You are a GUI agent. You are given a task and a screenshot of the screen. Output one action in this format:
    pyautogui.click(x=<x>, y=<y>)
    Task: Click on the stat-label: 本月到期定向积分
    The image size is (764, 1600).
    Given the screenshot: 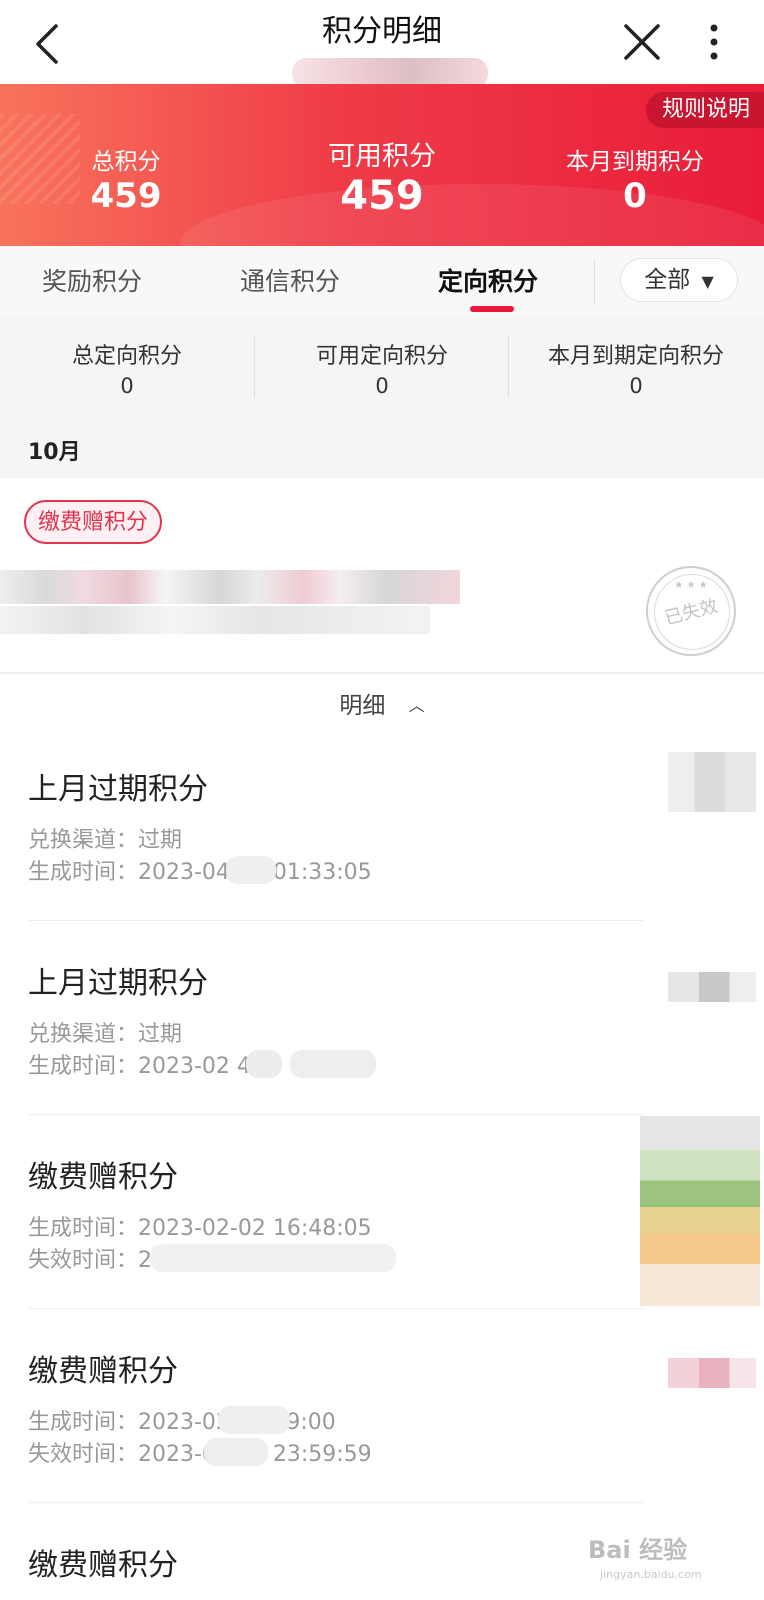 What is the action you would take?
    pyautogui.click(x=635, y=356)
    